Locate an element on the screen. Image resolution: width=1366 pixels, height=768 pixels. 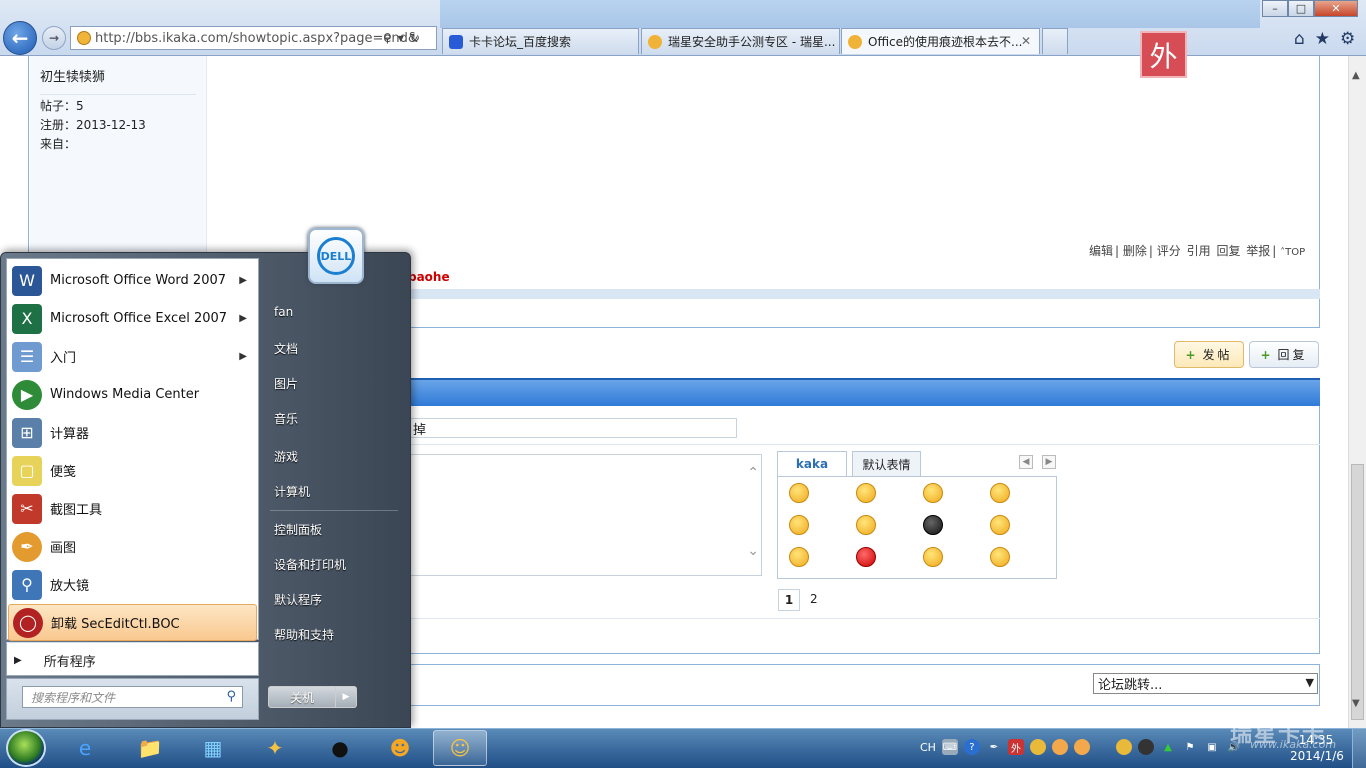
start-right-devices-printers: 设备和打印机 is located at coordinates (310, 564).